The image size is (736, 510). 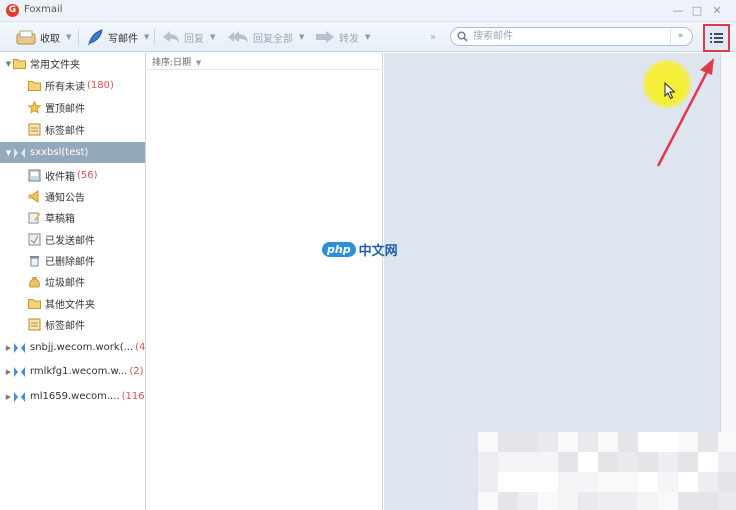 What do you see at coordinates (65, 283) in the screenshot?
I see `sidebar-item-label: 垃圾邮件` at bounding box center [65, 283].